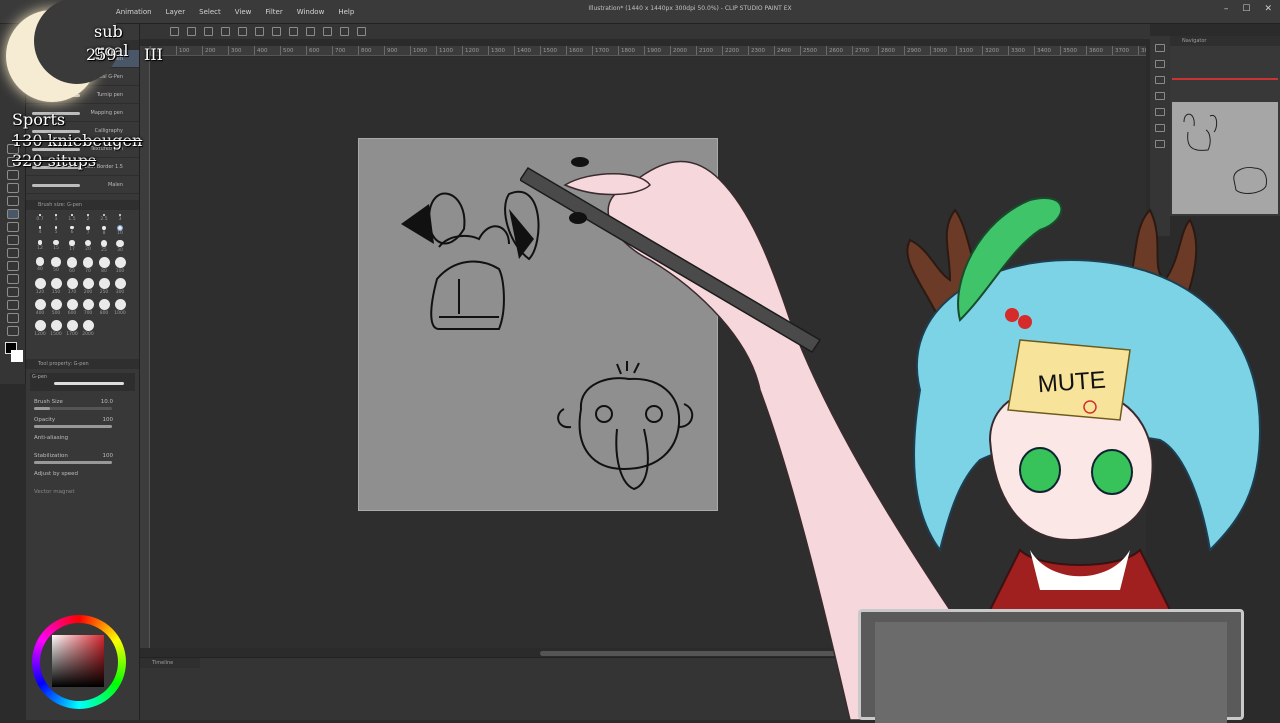  Describe the element at coordinates (73, 463) in the screenshot. I see `stabilization-slider` at that location.